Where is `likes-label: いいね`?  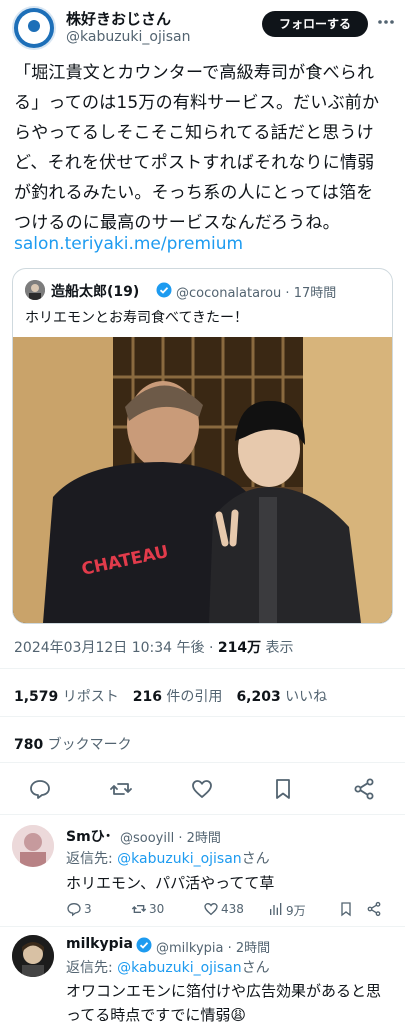 likes-label: いいね is located at coordinates (304, 697).